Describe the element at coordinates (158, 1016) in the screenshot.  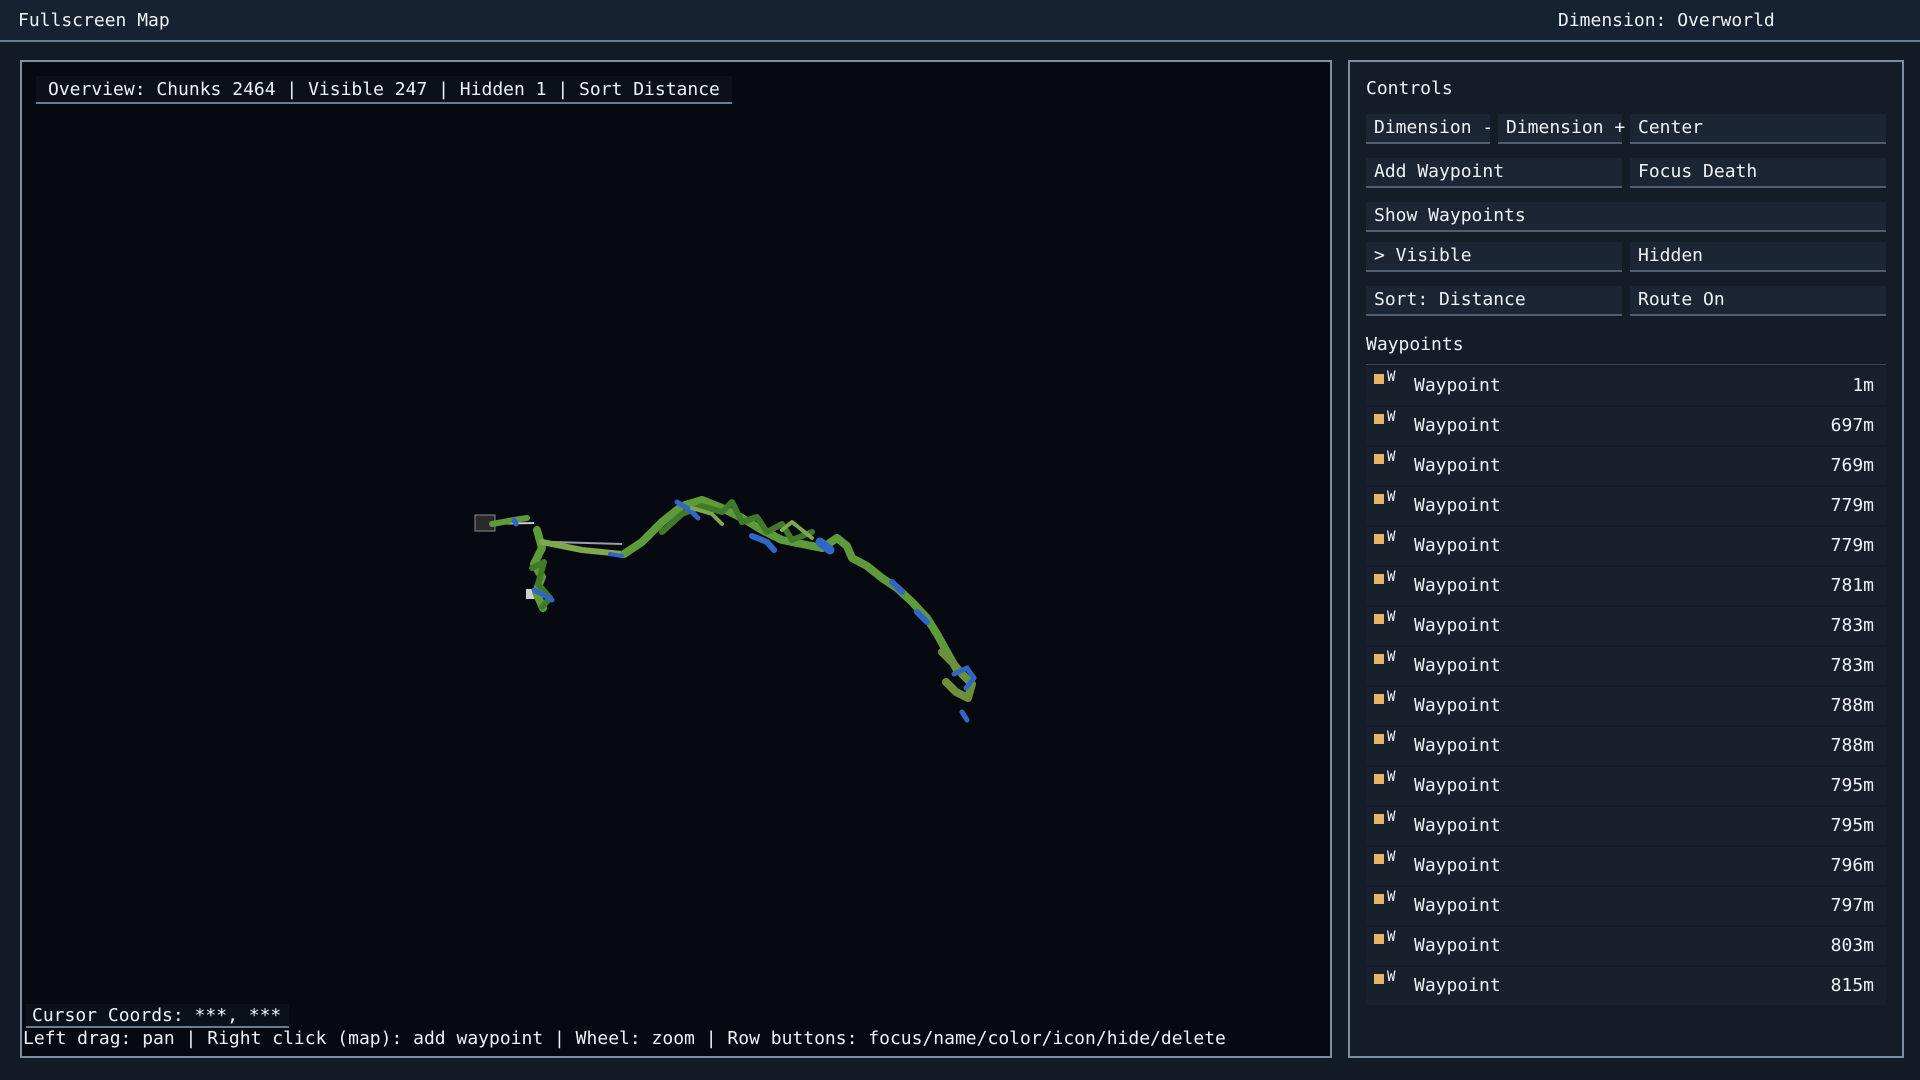
I see `cursor-coords: Cursor Coords: ***, ***` at that location.